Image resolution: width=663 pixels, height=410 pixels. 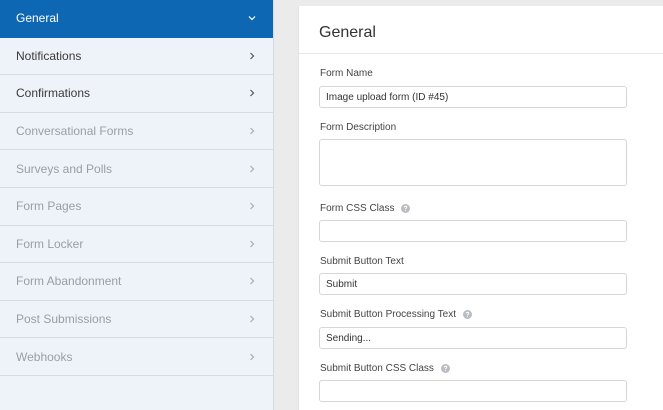 I want to click on form-description-label-text: Form Description, so click(x=358, y=127).